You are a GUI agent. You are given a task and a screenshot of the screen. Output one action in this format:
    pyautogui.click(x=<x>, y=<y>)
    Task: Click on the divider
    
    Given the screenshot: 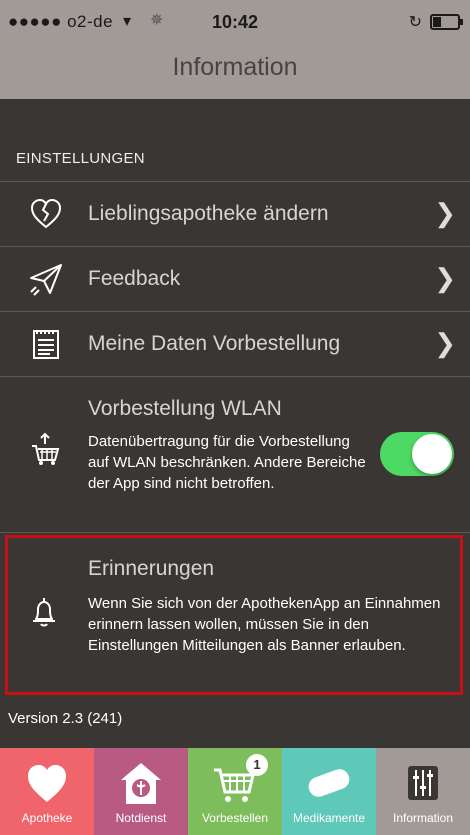 What is the action you would take?
    pyautogui.click(x=235, y=532)
    